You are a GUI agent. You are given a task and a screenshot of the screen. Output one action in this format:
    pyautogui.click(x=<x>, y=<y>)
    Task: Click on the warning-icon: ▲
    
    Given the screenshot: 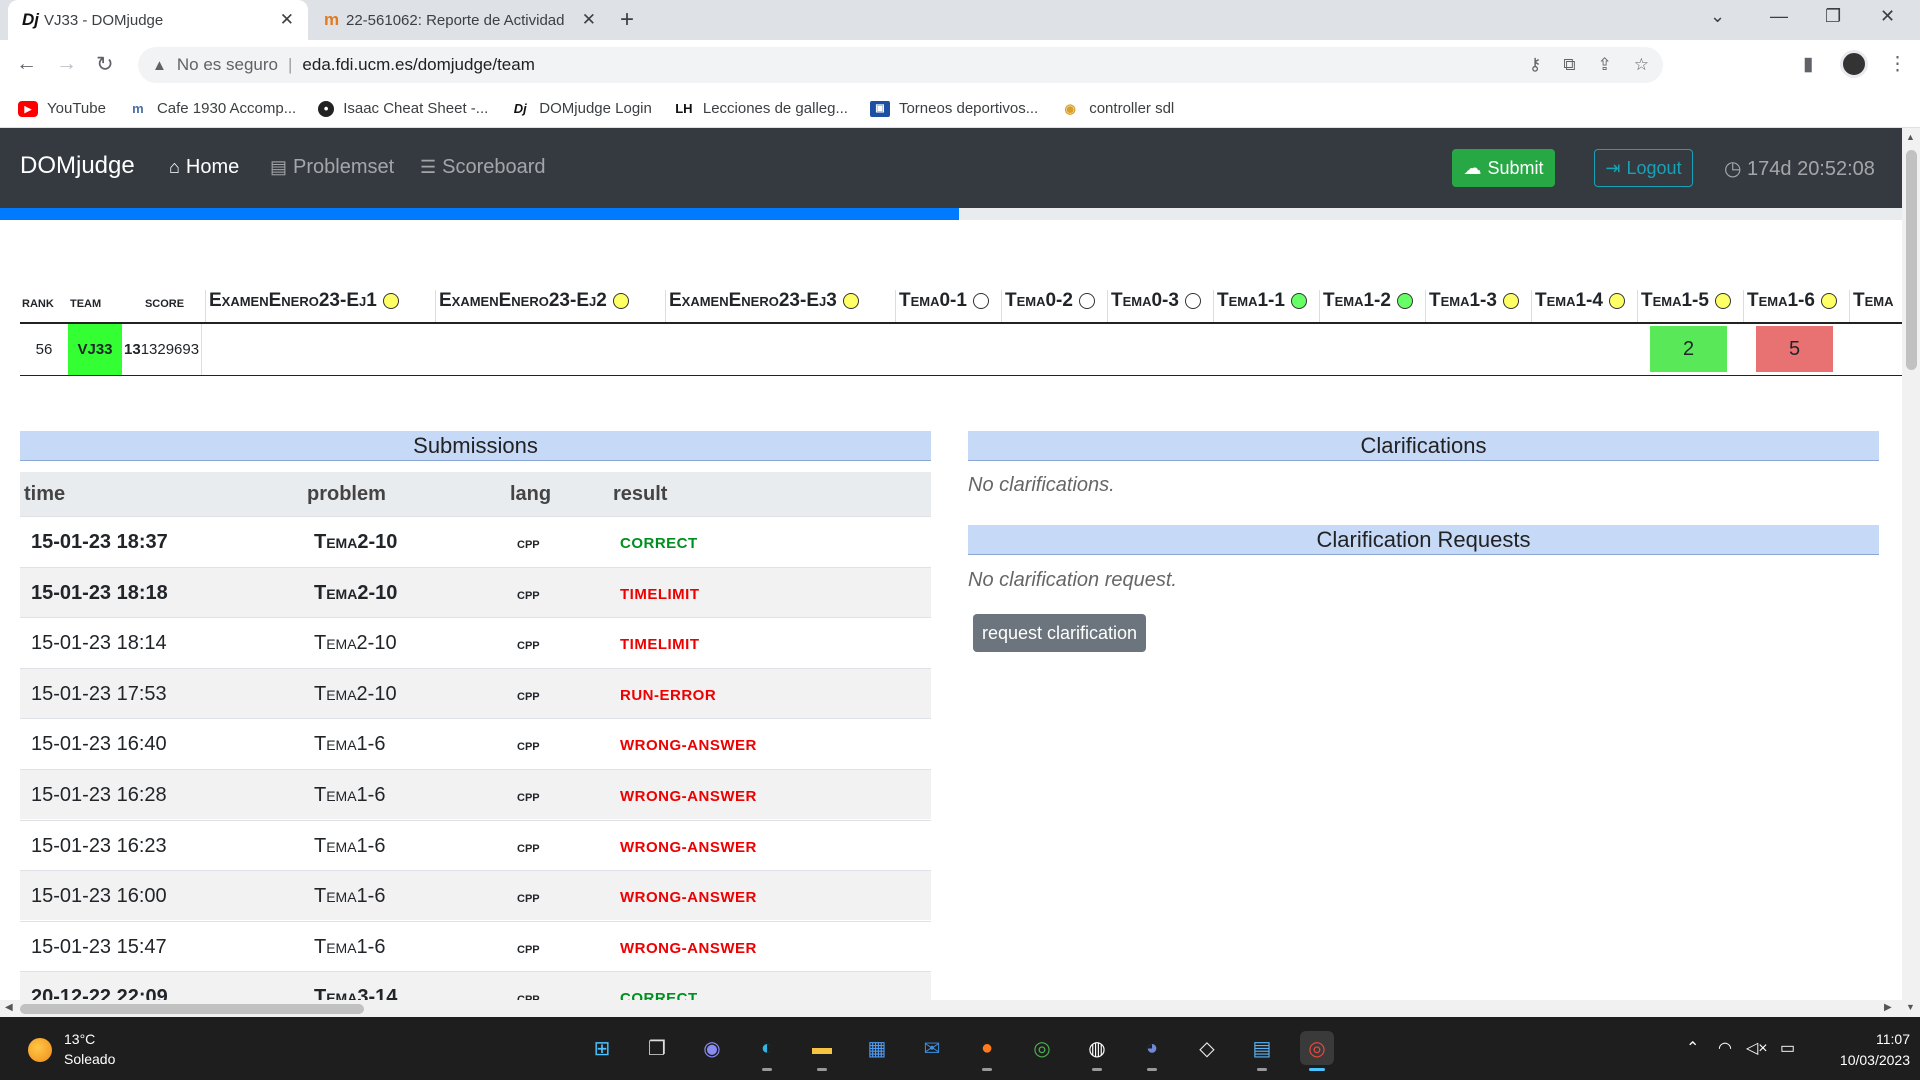 What is the action you would take?
    pyautogui.click(x=159, y=65)
    